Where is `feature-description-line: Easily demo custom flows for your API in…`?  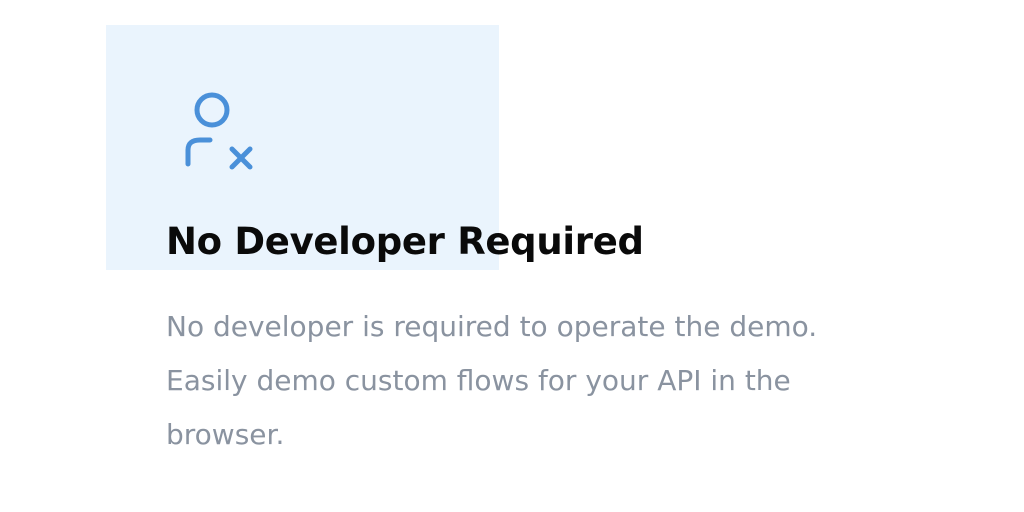 feature-description-line: Easily demo custom flows for your API in… is located at coordinates (478, 380).